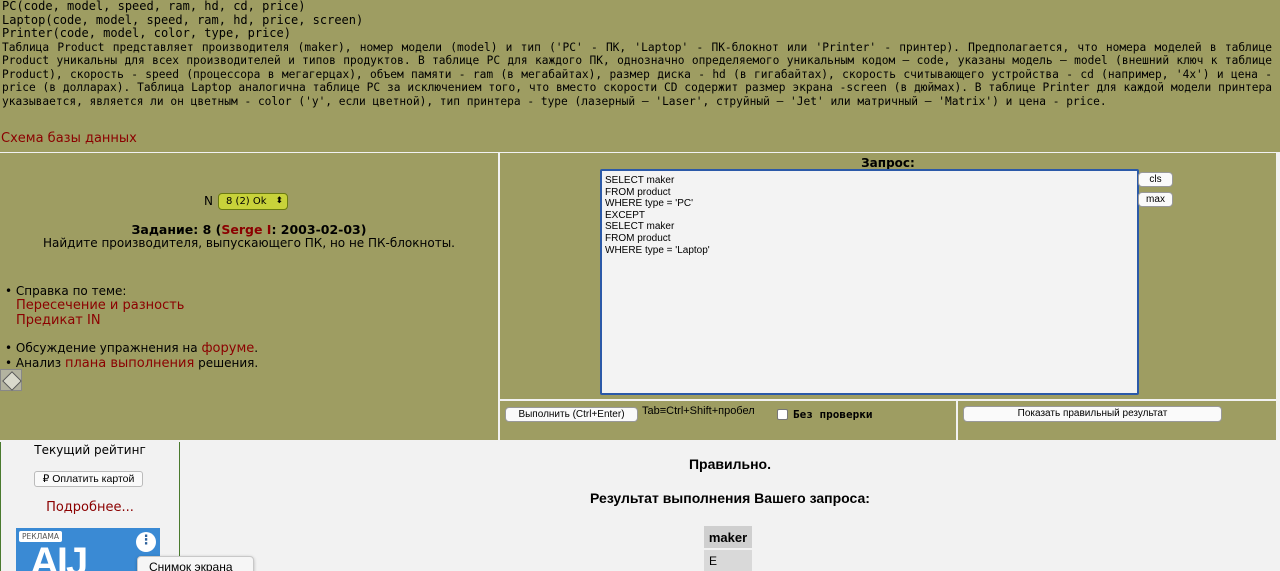  I want to click on task-author: Serge I, so click(246, 229).